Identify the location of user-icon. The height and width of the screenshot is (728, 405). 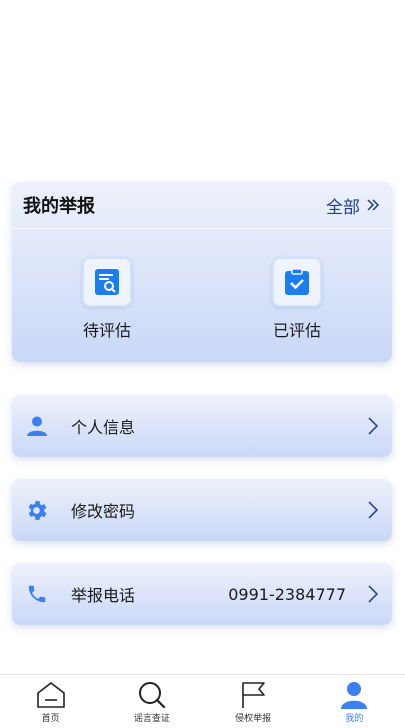
(36, 426).